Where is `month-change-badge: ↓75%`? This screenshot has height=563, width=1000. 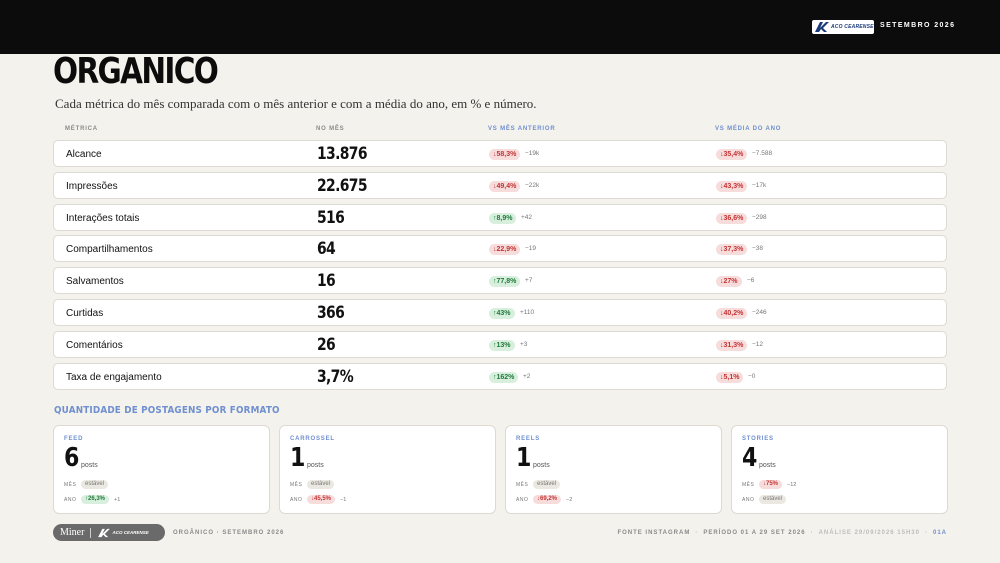
month-change-badge: ↓75% is located at coordinates (771, 484).